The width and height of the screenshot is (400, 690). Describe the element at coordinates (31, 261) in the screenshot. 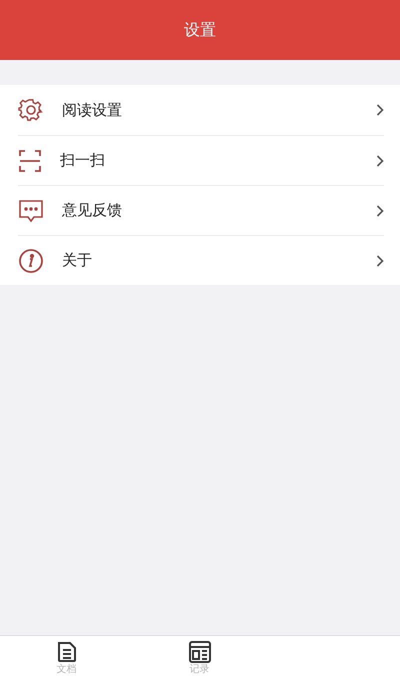

I see `info-icon` at that location.